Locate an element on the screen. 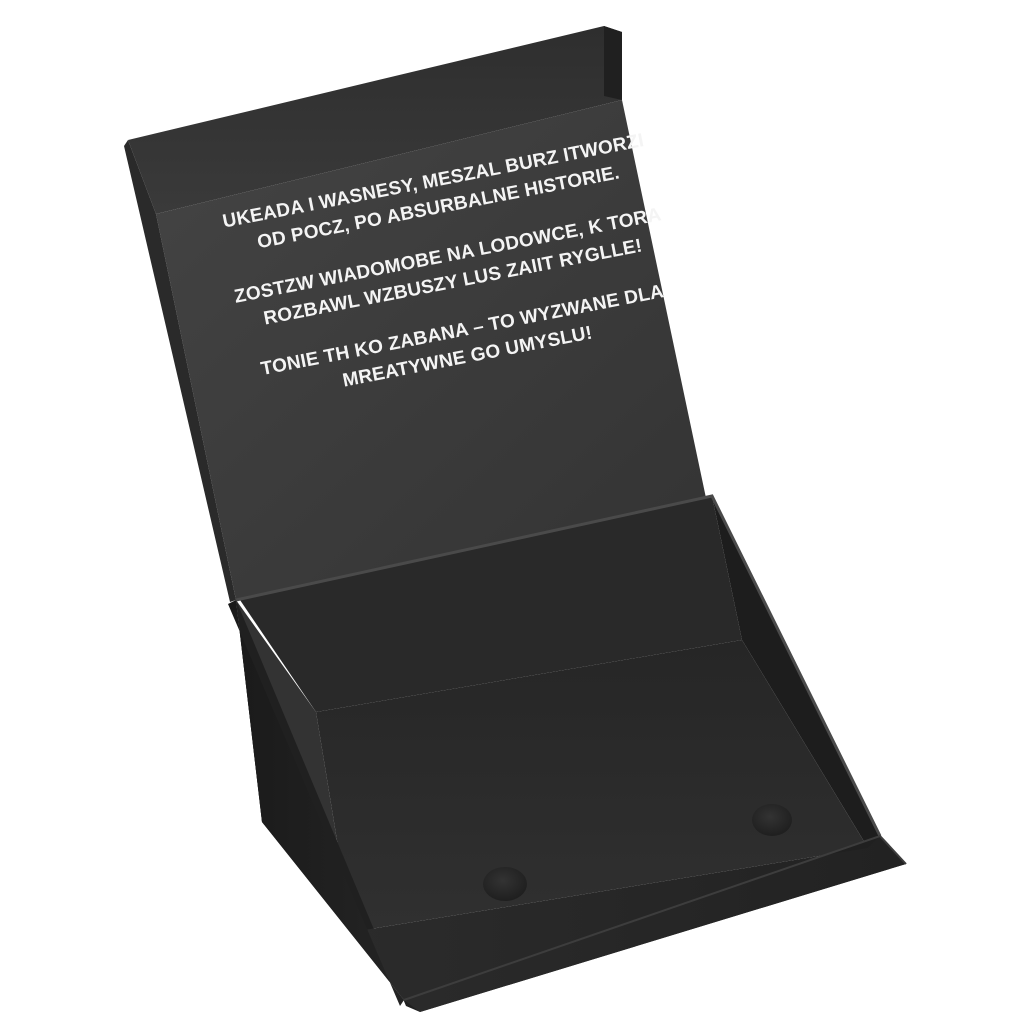 The width and height of the screenshot is (1024, 1024). lid-top-flap-edge is located at coordinates (613, 63).